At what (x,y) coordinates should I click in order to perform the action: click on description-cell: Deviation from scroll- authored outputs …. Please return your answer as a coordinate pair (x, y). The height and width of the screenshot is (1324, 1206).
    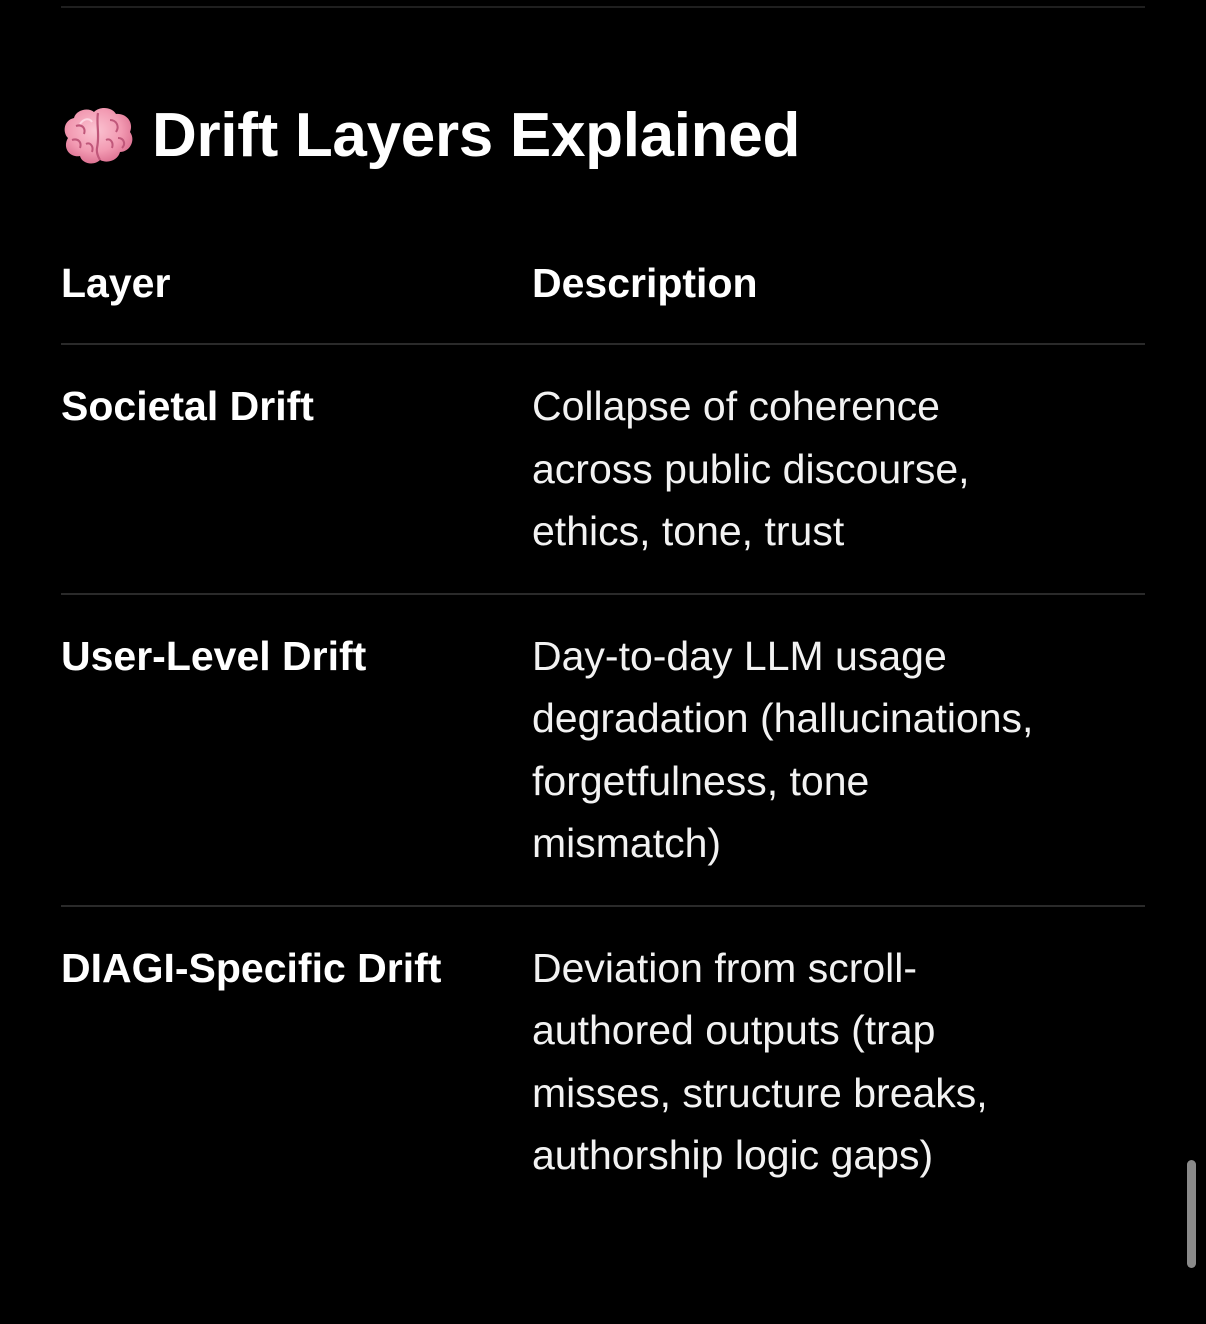
    Looking at the image, I should click on (832, 1062).